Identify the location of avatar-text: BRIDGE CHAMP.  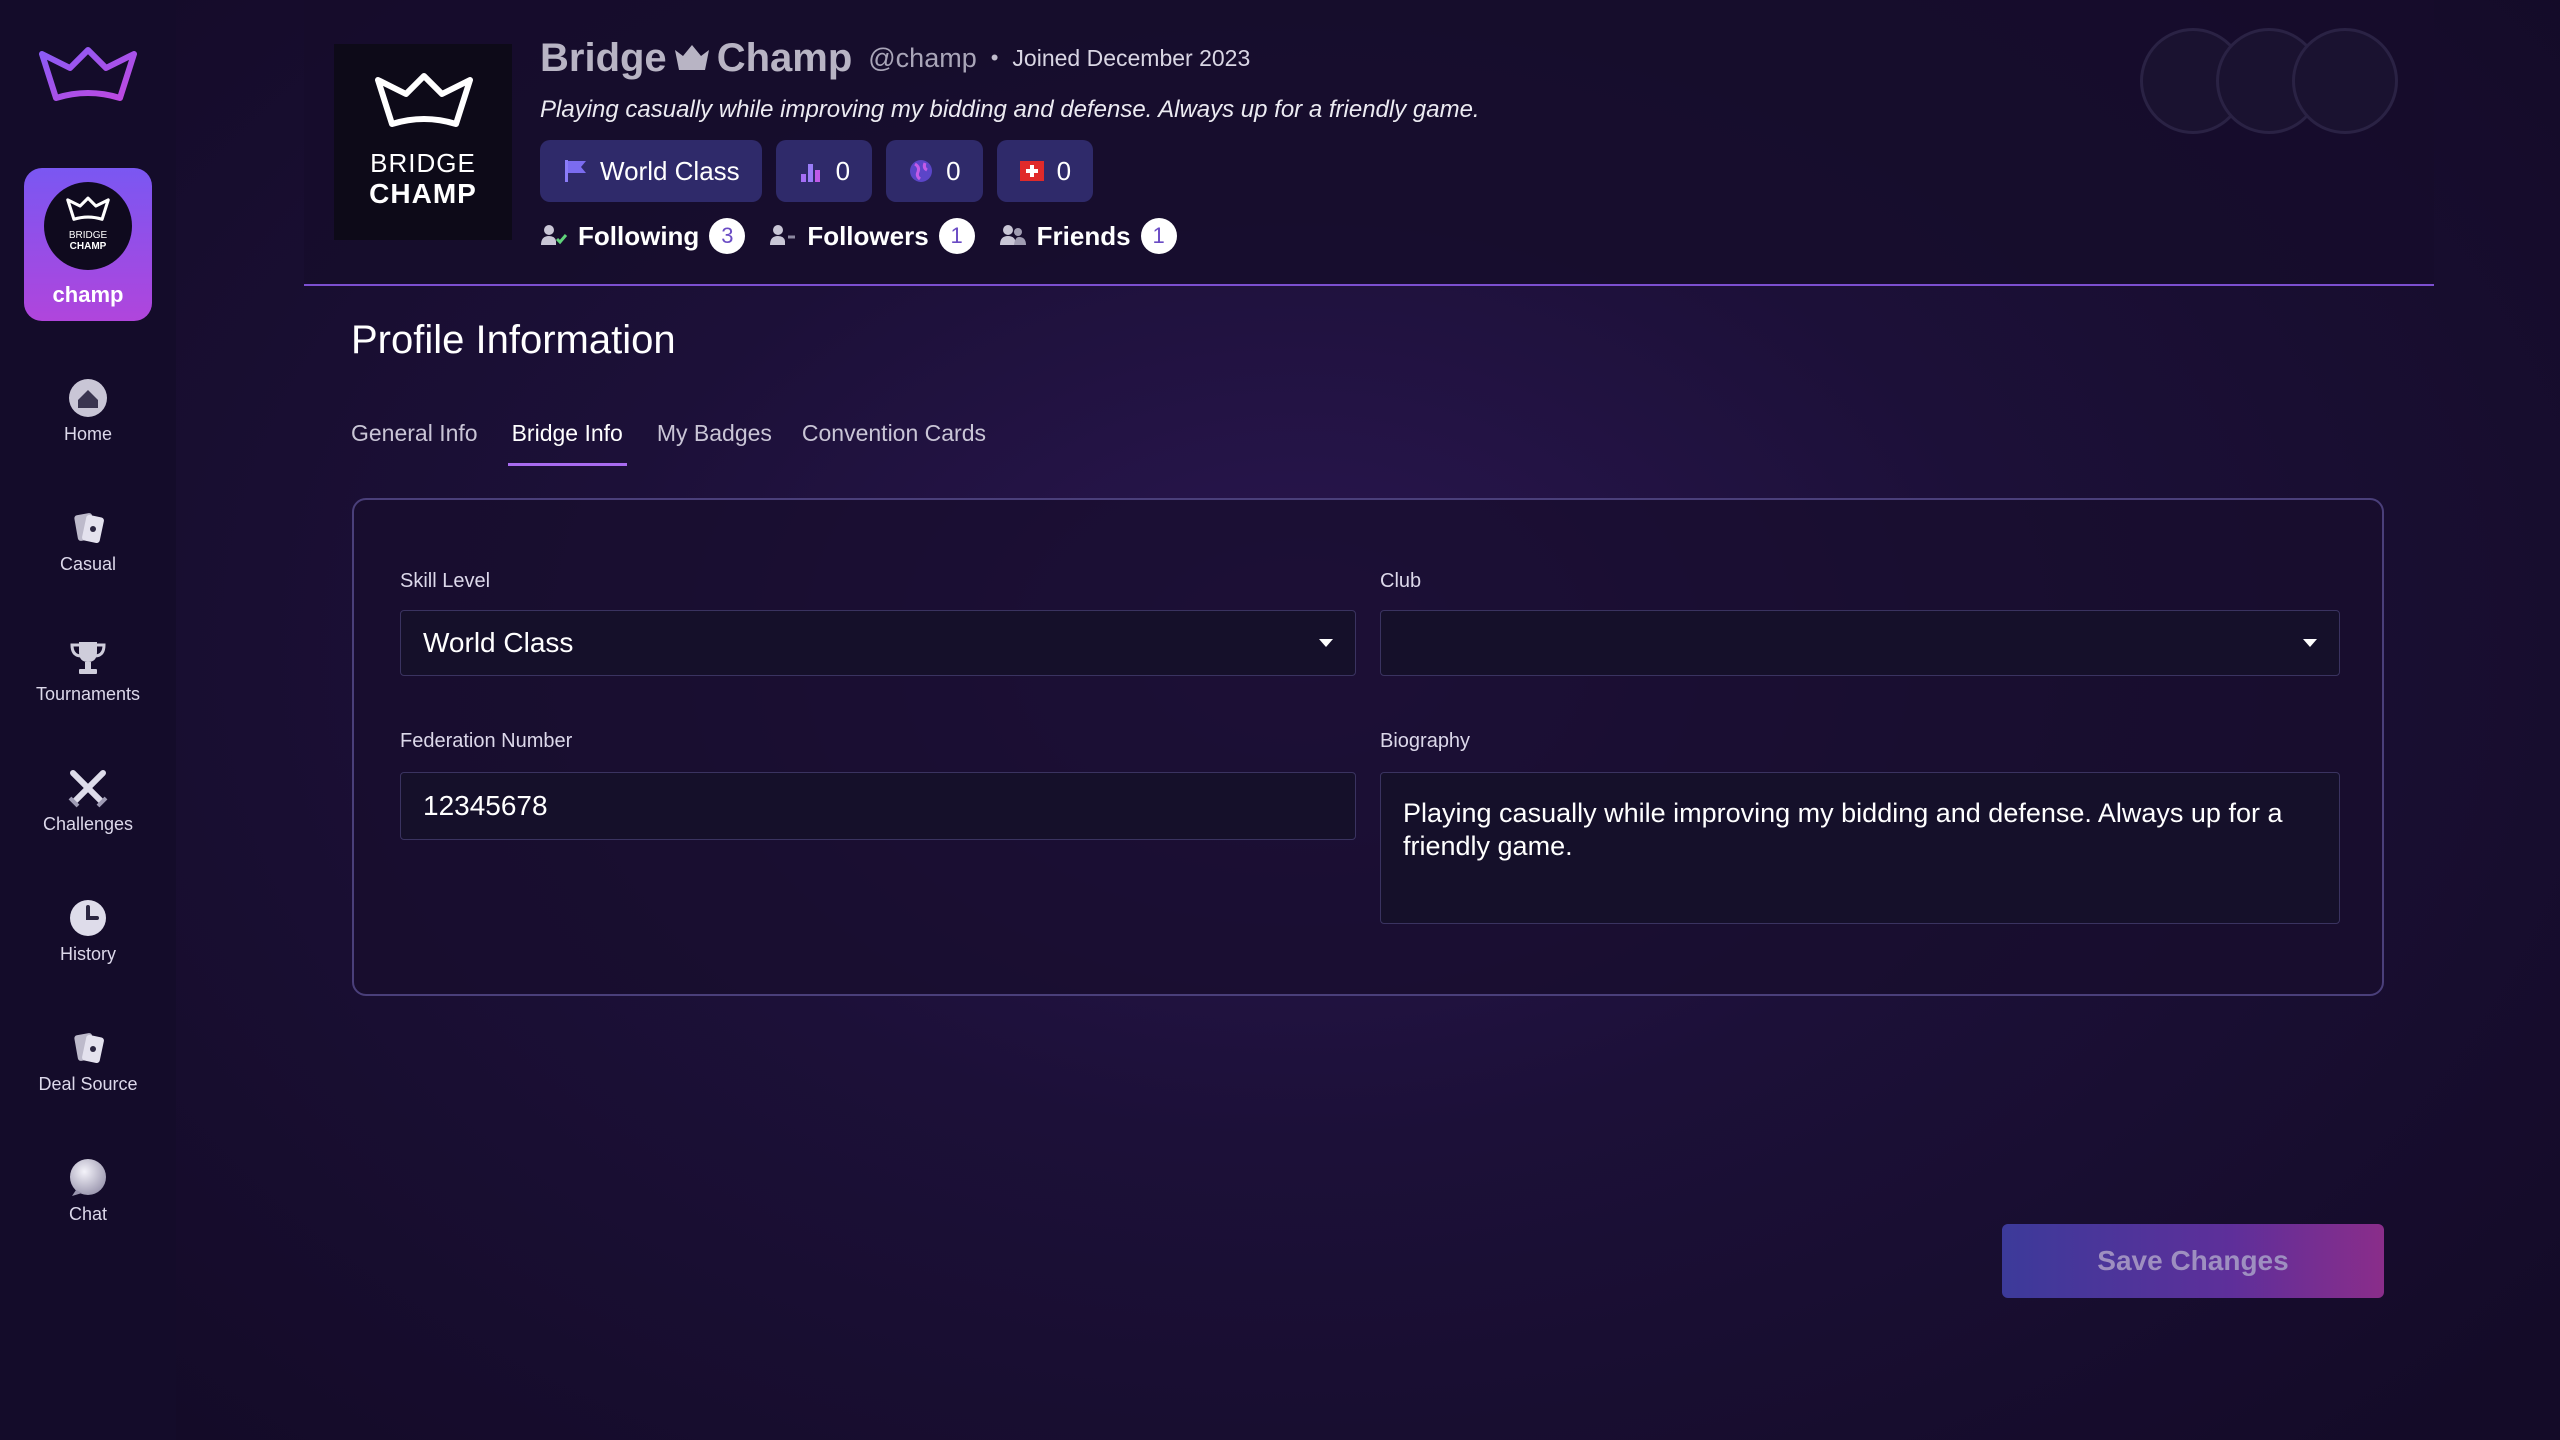
(88, 241).